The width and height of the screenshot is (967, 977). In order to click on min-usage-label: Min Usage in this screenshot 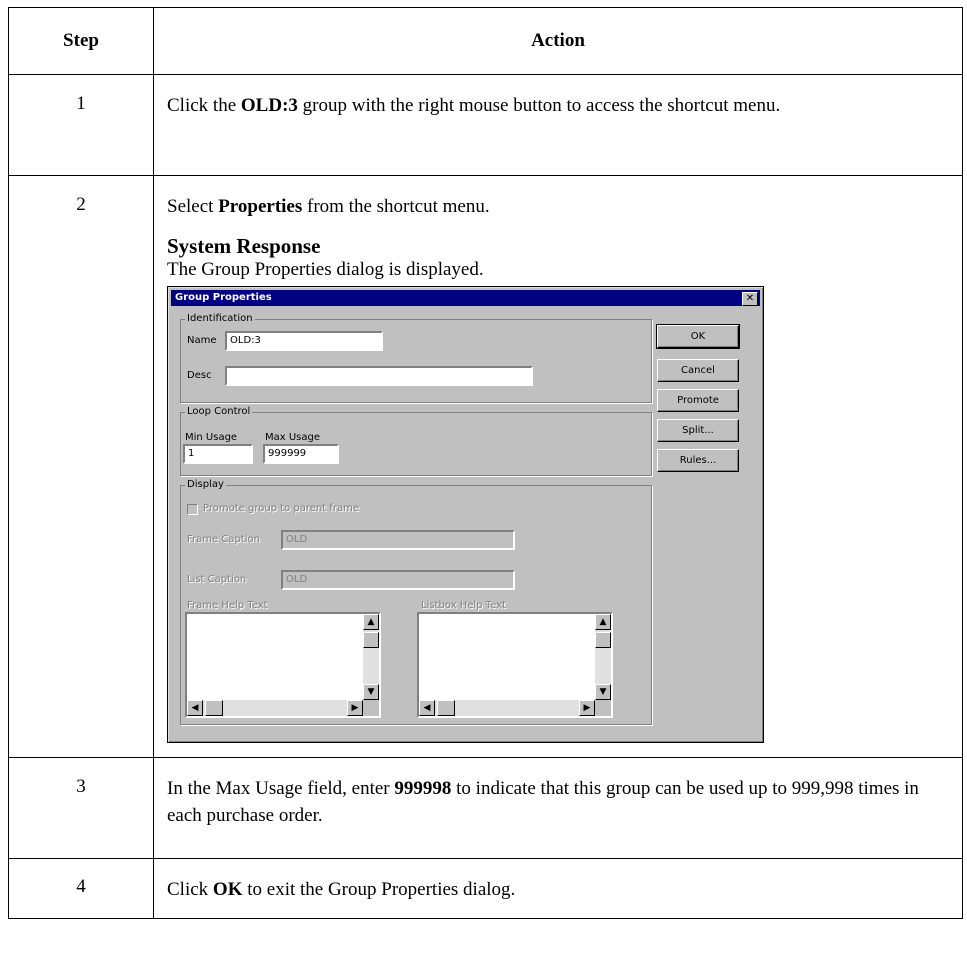, I will do `click(211, 437)`.